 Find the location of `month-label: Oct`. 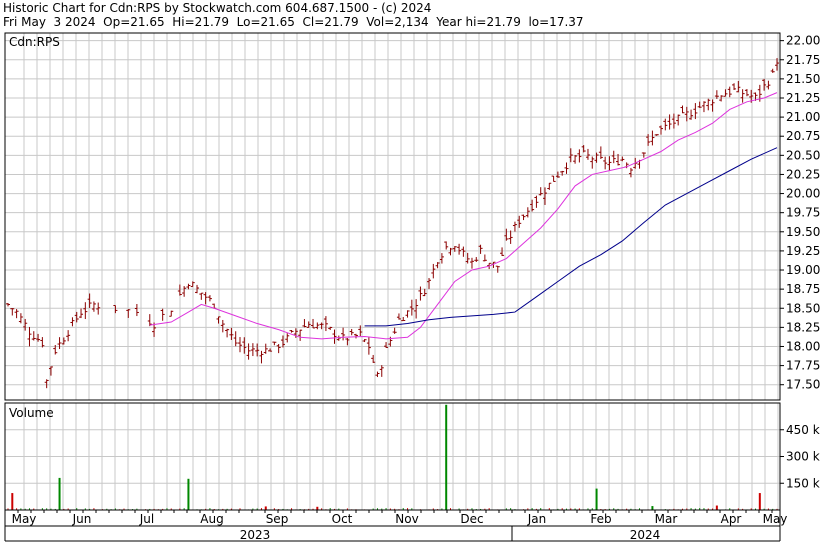

month-label: Oct is located at coordinates (342, 519).